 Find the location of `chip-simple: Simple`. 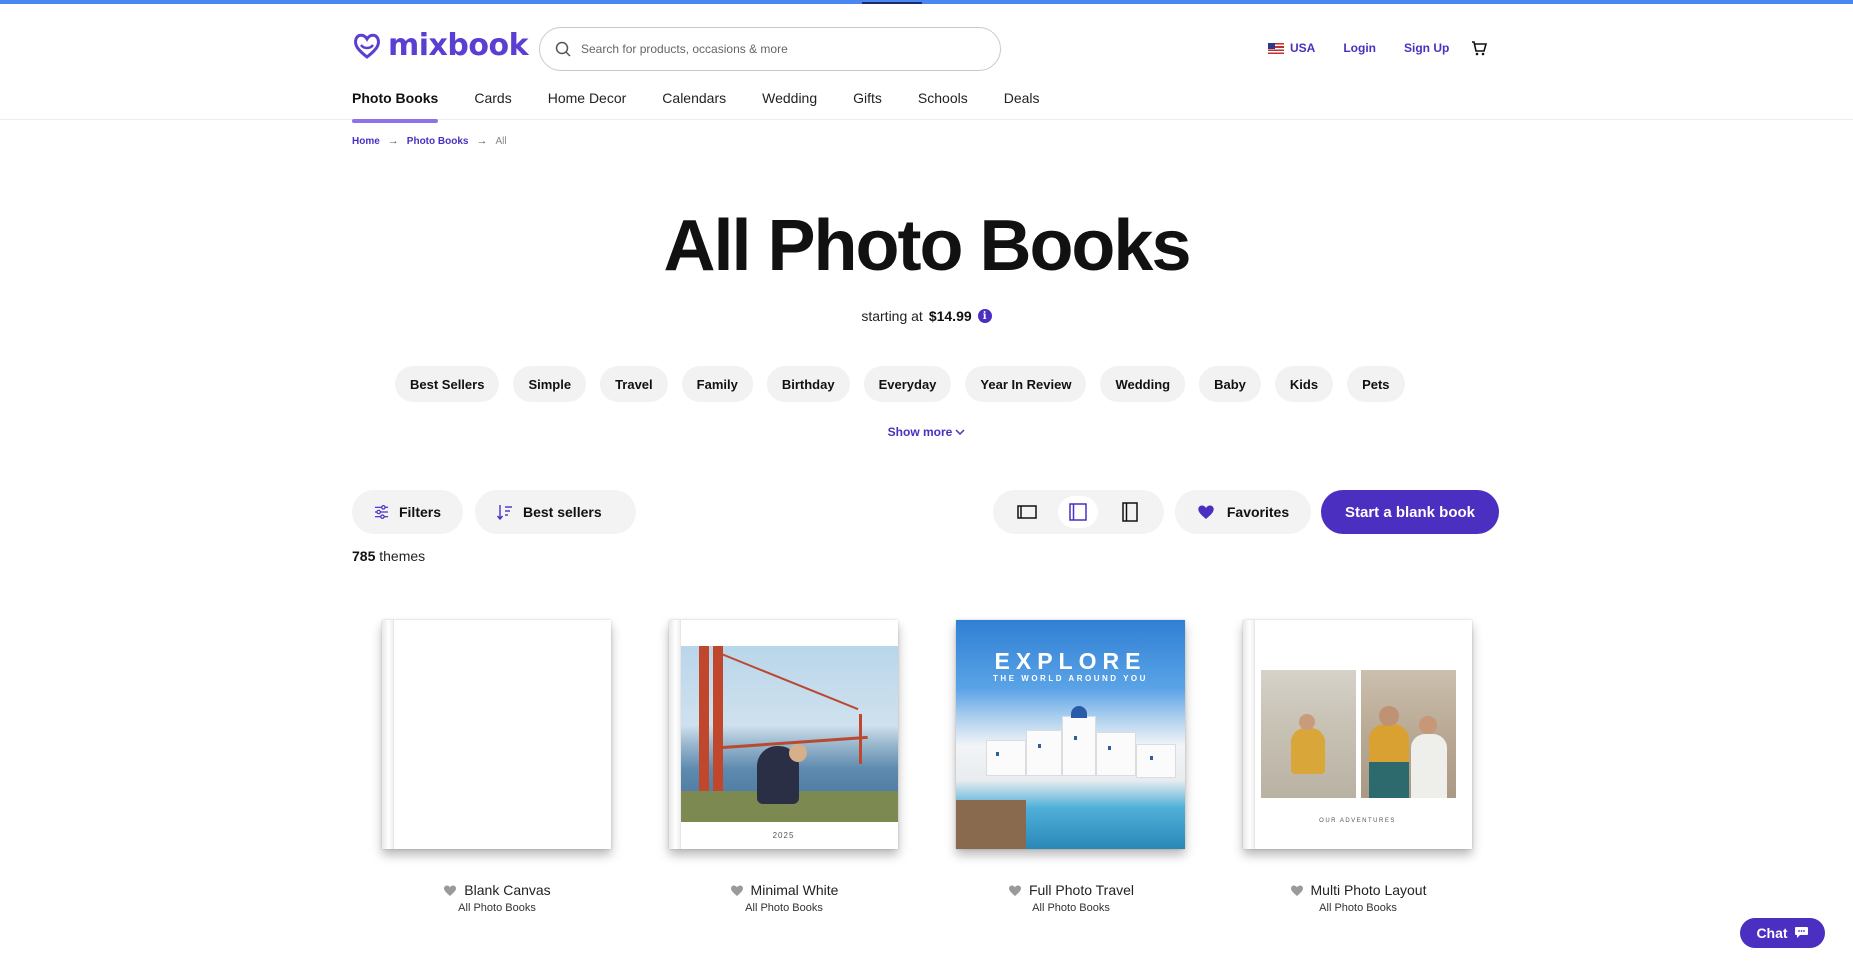

chip-simple: Simple is located at coordinates (550, 384).